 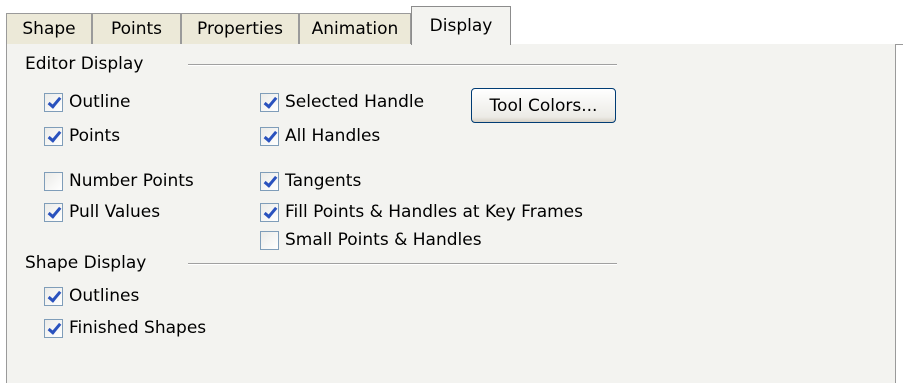 What do you see at coordinates (53, 212) in the screenshot?
I see `pull-values-check-box` at bounding box center [53, 212].